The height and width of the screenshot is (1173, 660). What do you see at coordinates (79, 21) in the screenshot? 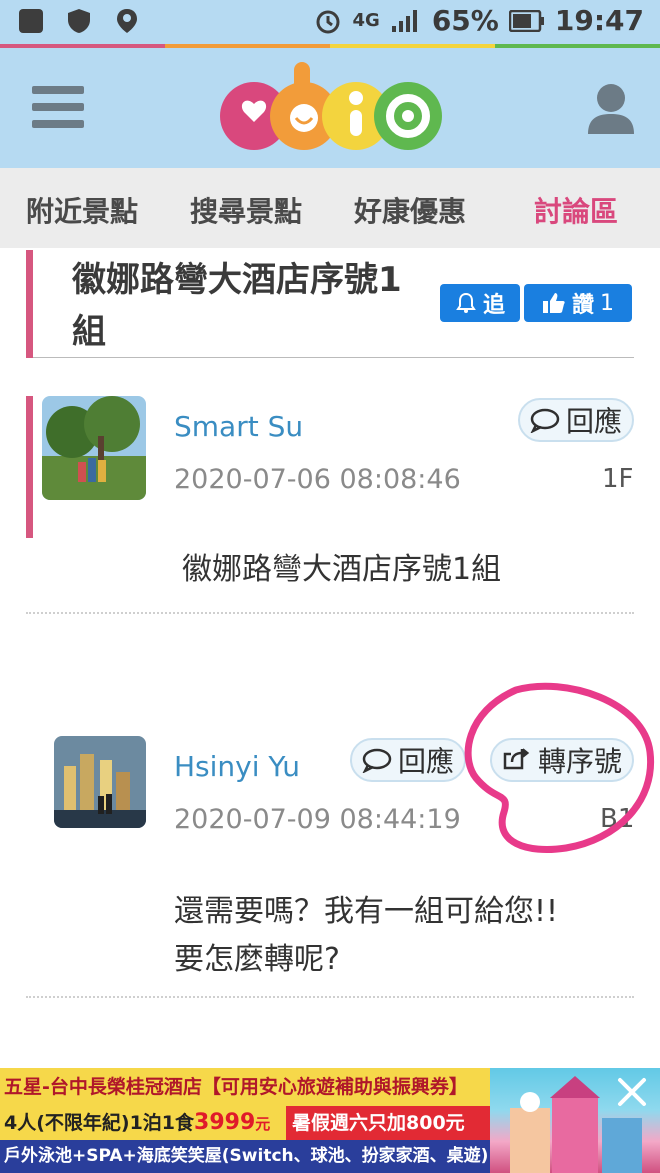
I see `shield-icon` at bounding box center [79, 21].